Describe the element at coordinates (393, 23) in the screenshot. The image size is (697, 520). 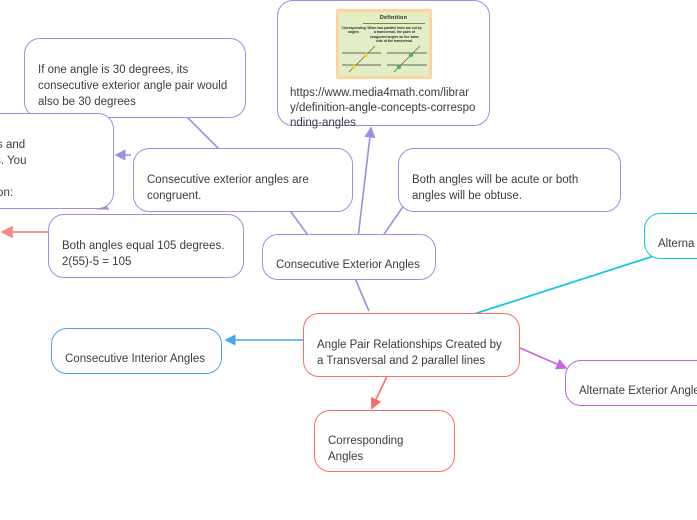
I see `thumbnail-divider` at that location.